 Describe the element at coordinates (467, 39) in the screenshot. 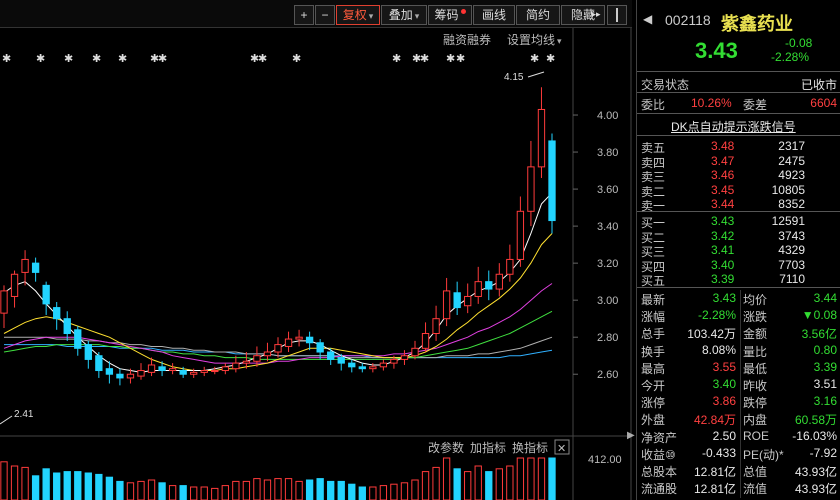

I see `rongzi-link: 融资融券` at that location.